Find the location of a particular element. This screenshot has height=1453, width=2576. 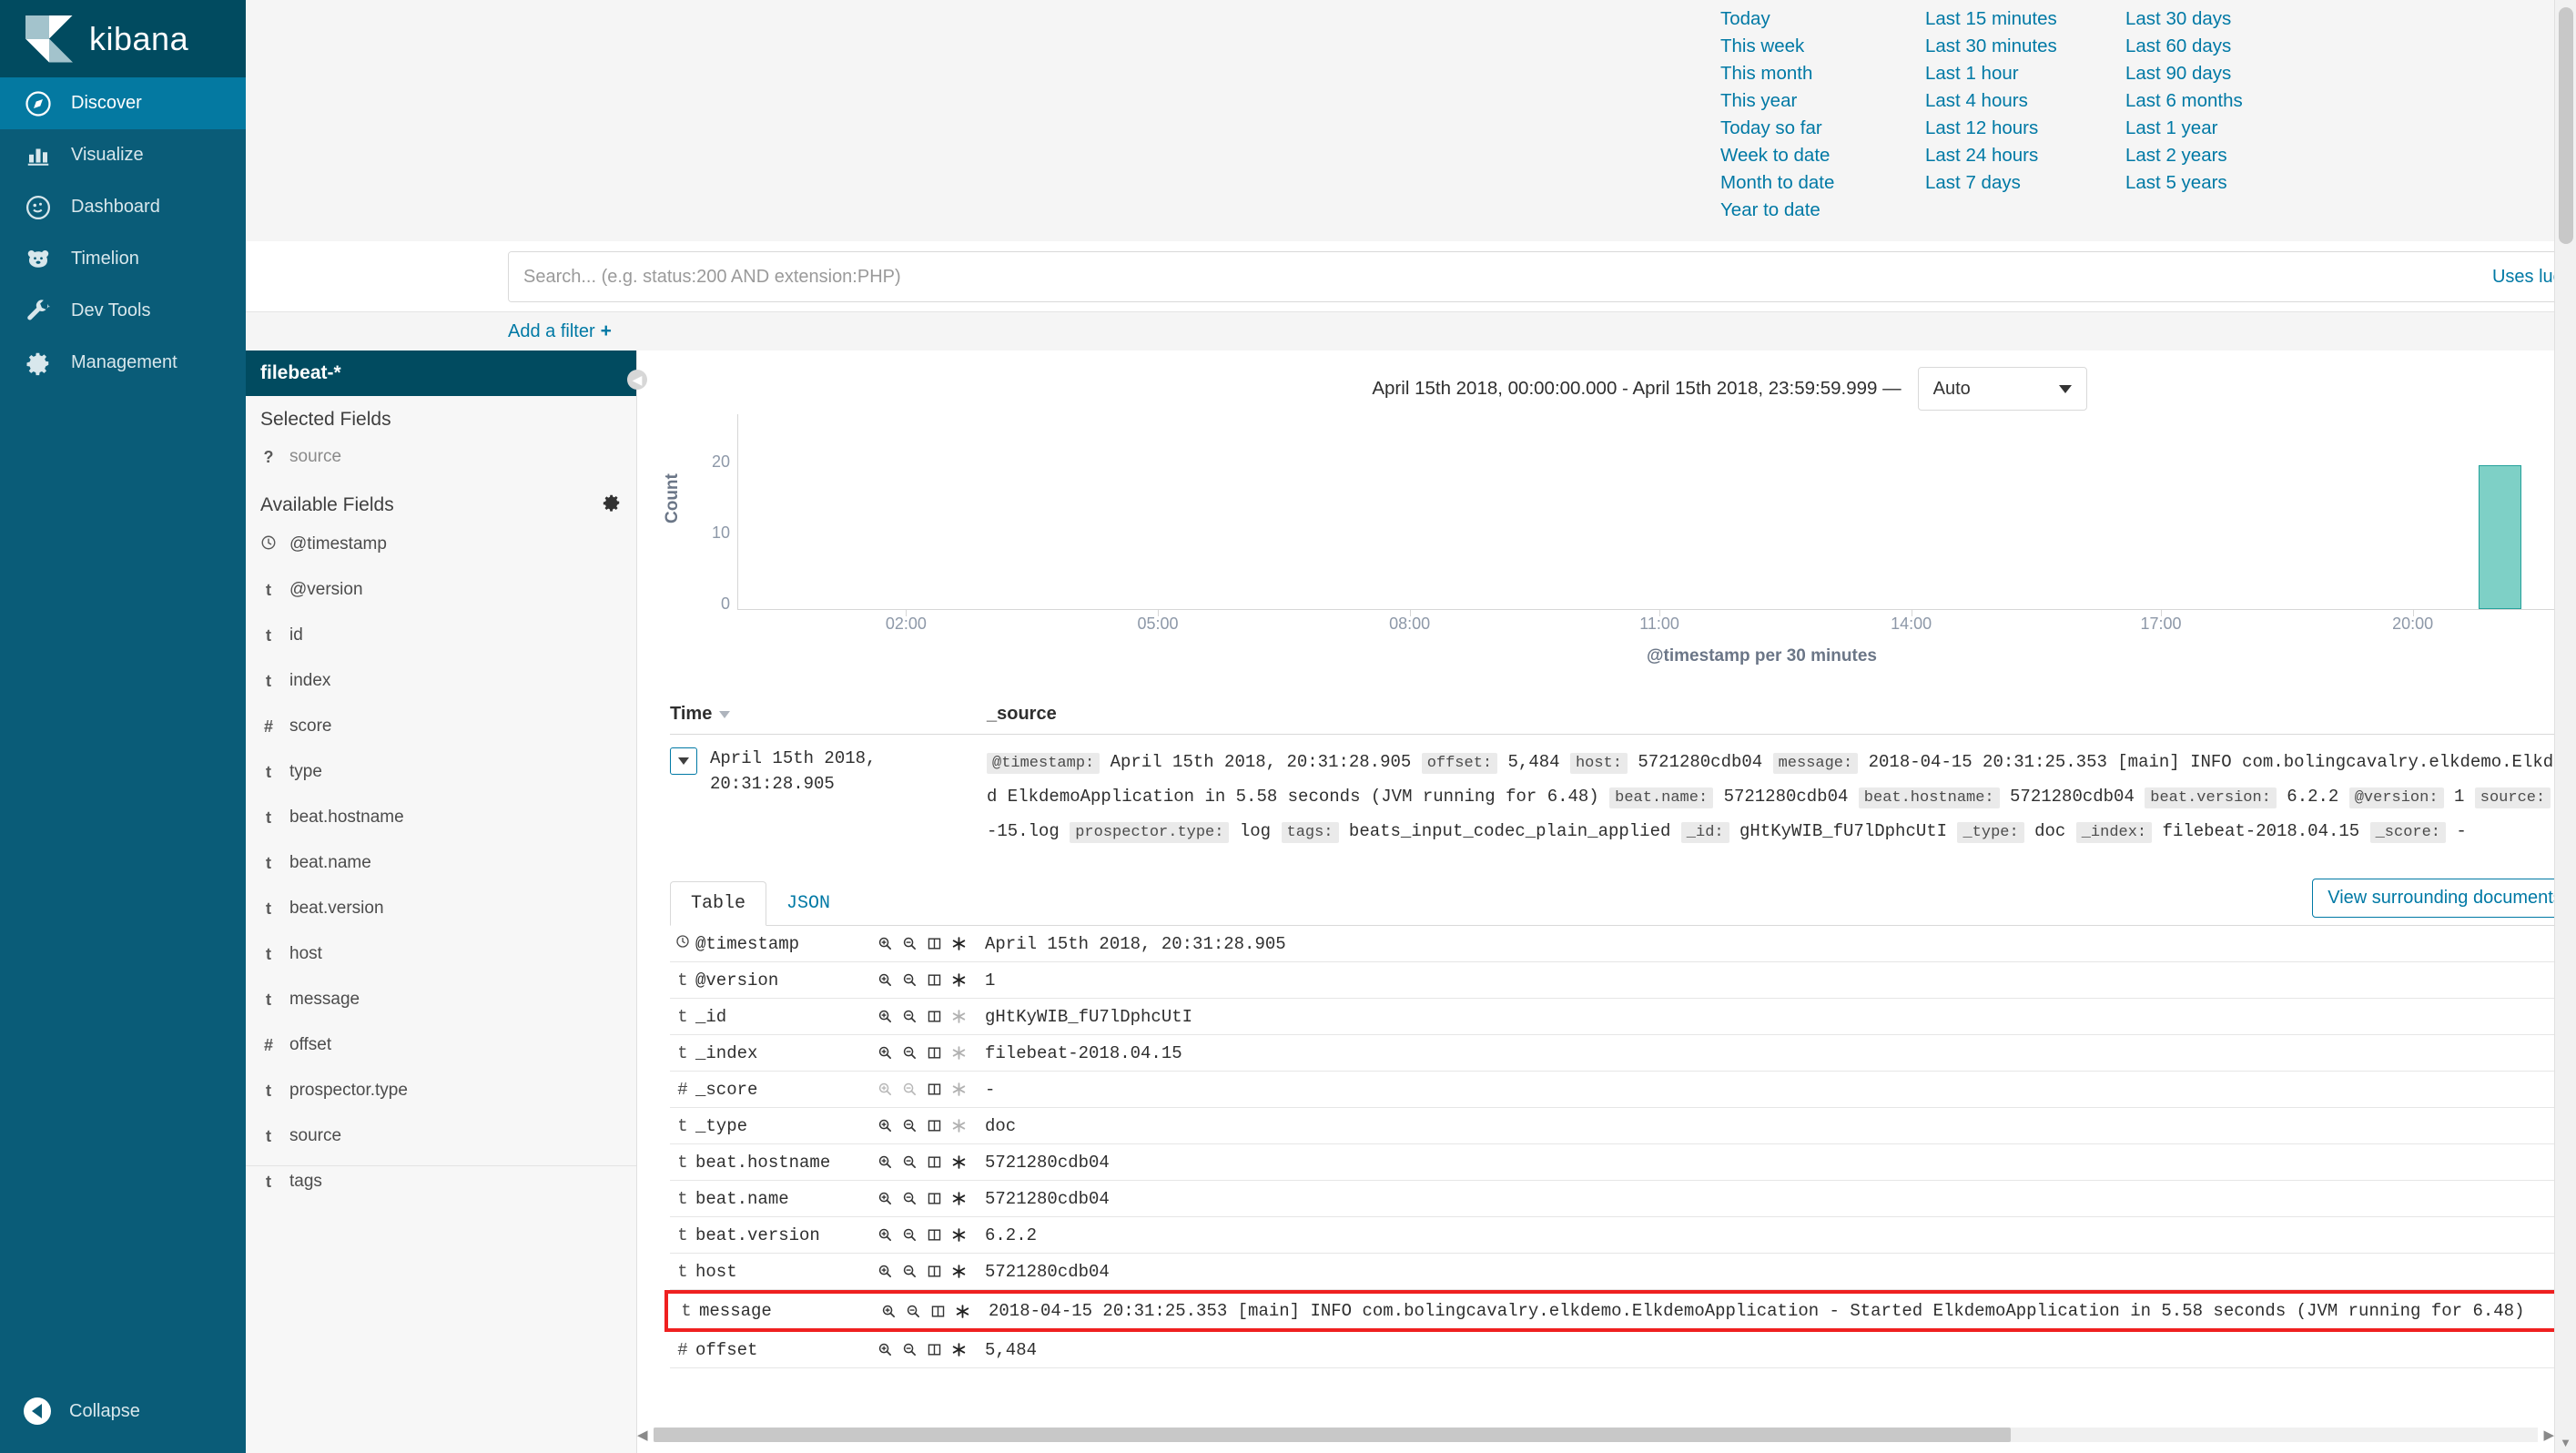

gear-icon is located at coordinates (612, 505).